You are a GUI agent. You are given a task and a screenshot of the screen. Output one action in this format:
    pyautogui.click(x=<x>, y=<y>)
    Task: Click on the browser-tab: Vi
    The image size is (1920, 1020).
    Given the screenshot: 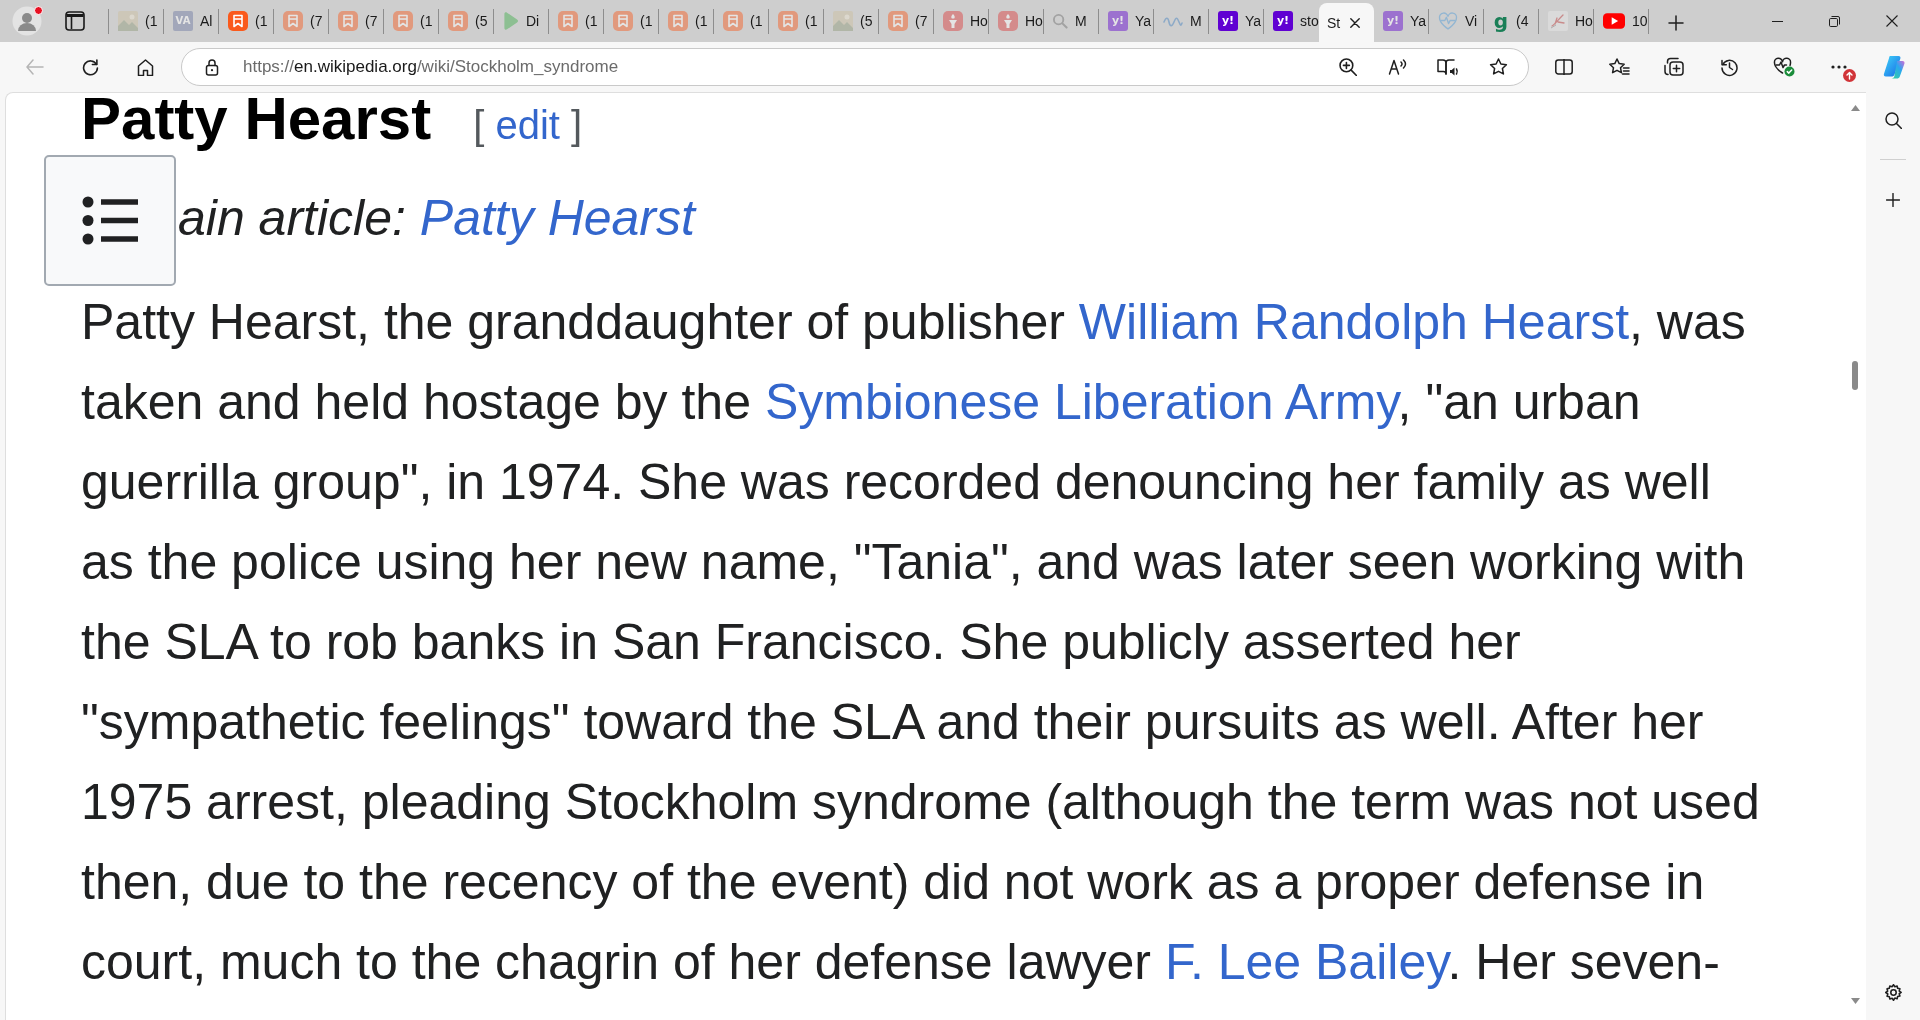 What is the action you would take?
    pyautogui.click(x=1456, y=21)
    